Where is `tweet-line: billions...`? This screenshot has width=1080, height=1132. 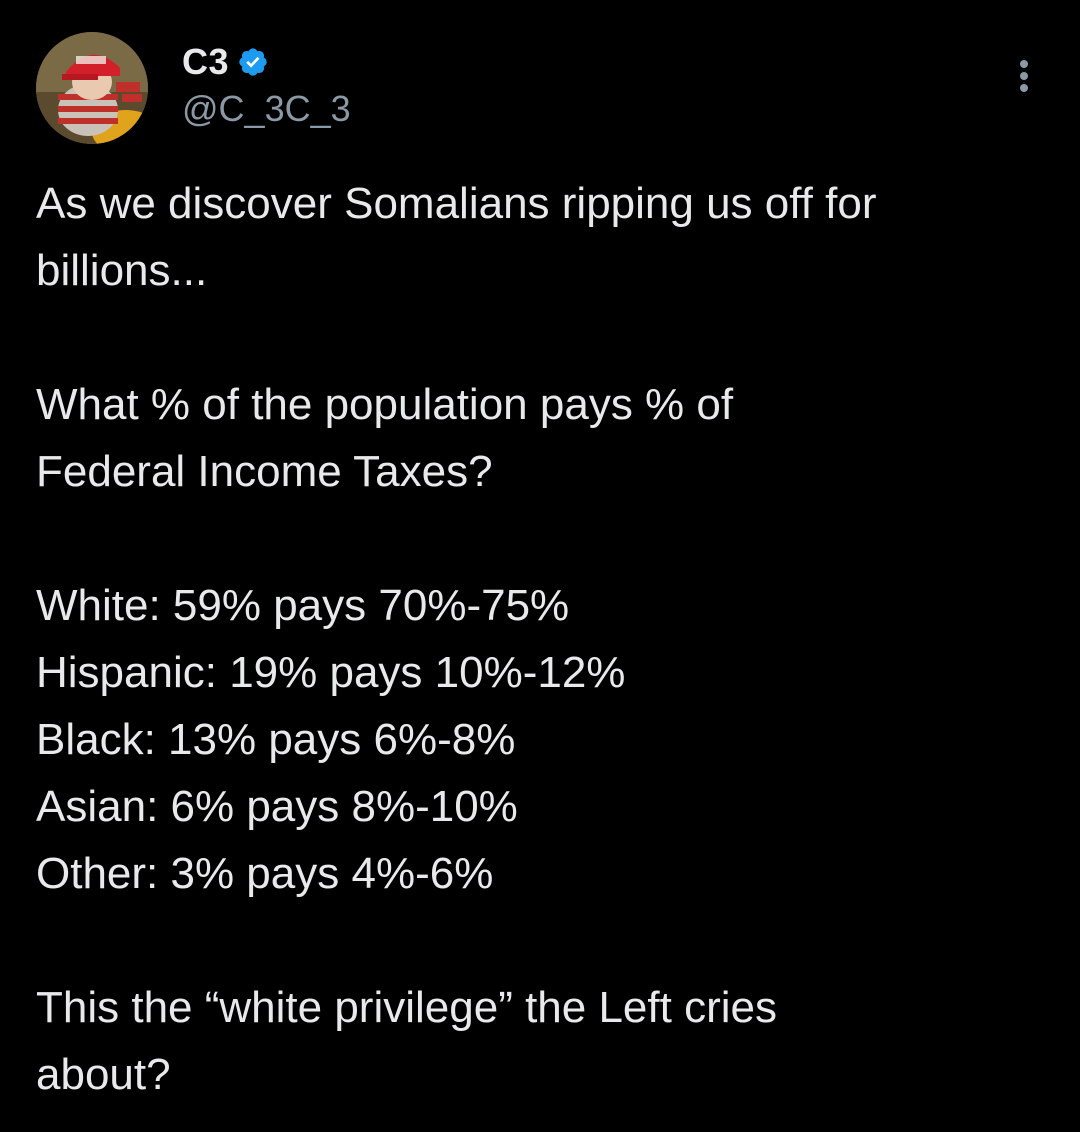
tweet-line: billions... is located at coordinates (122, 270).